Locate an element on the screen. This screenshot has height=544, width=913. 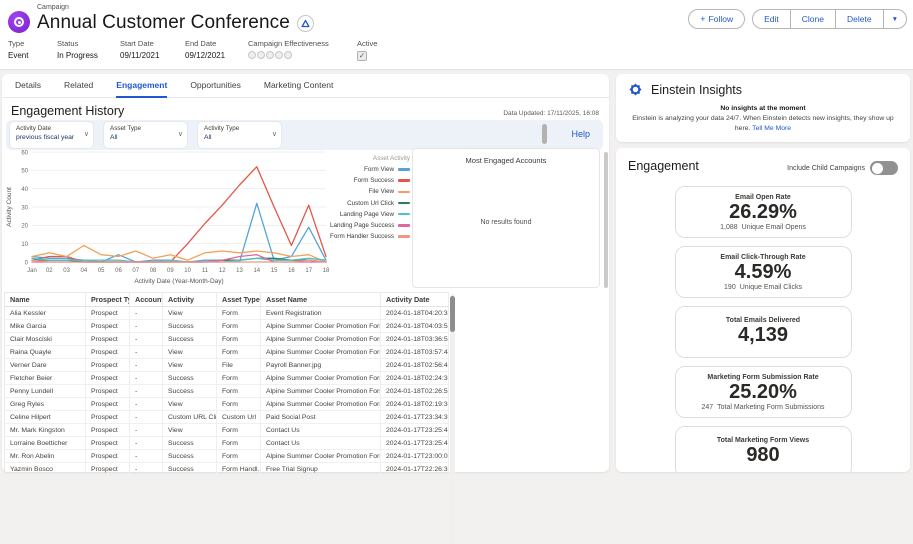
table-cell: File is located at coordinates (238, 365).